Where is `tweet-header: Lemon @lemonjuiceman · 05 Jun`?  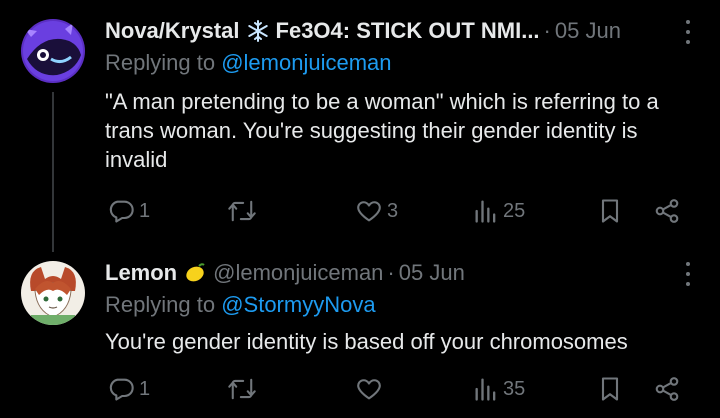 tweet-header: Lemon @lemonjuiceman · 05 Jun is located at coordinates (392, 273).